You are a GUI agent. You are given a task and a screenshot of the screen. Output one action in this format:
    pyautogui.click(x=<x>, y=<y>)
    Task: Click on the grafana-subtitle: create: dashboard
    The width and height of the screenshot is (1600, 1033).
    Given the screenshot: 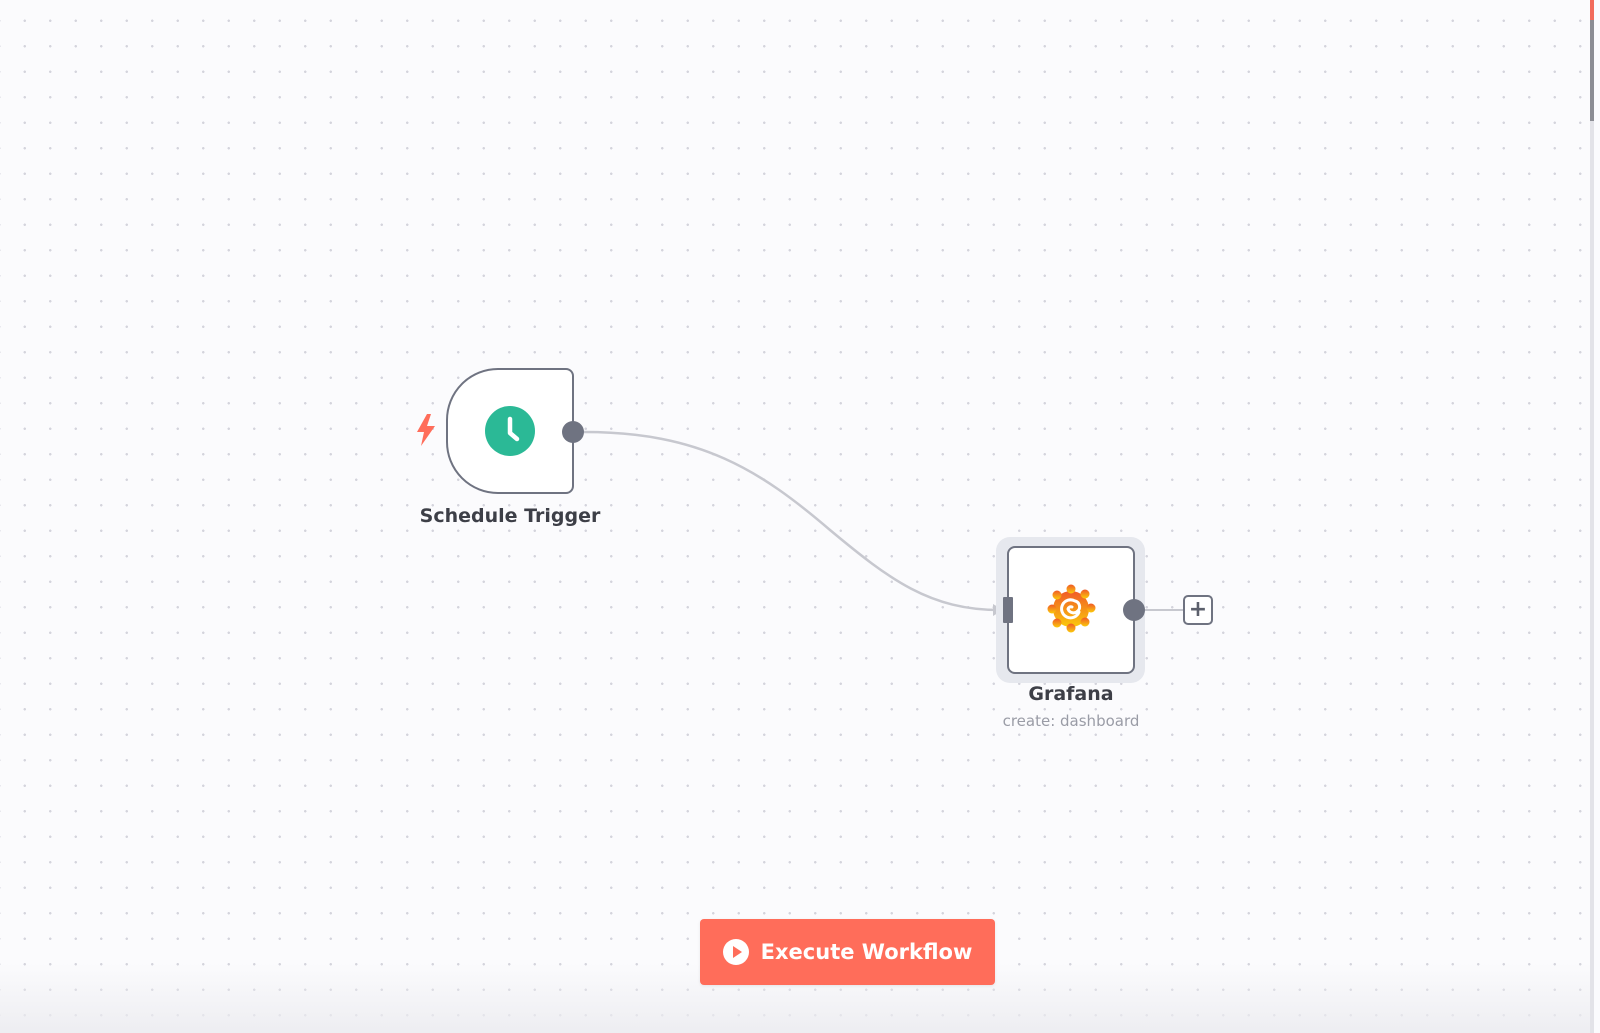 What is the action you would take?
    pyautogui.click(x=1071, y=721)
    